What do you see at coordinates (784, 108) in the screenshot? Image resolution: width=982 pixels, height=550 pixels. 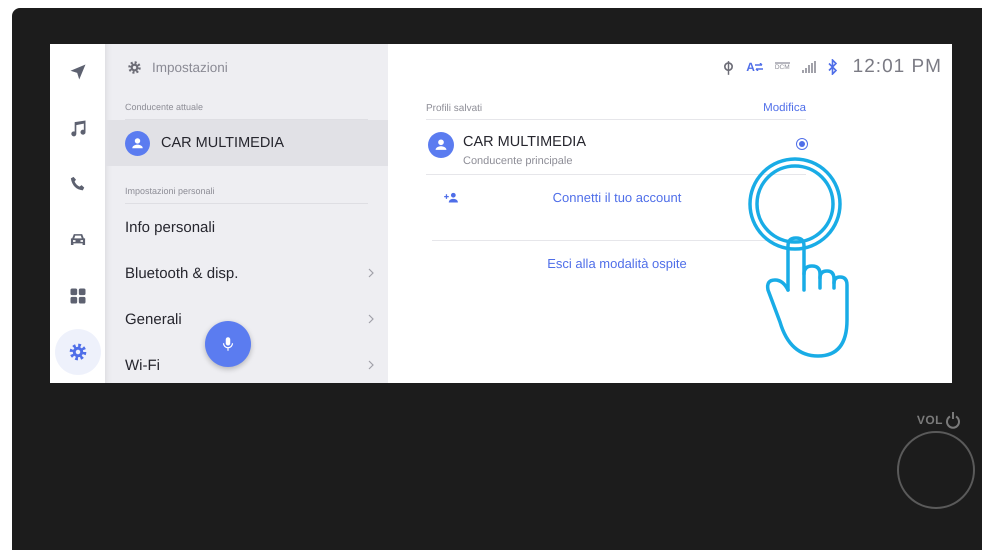 I see `edit-link: Modifica` at bounding box center [784, 108].